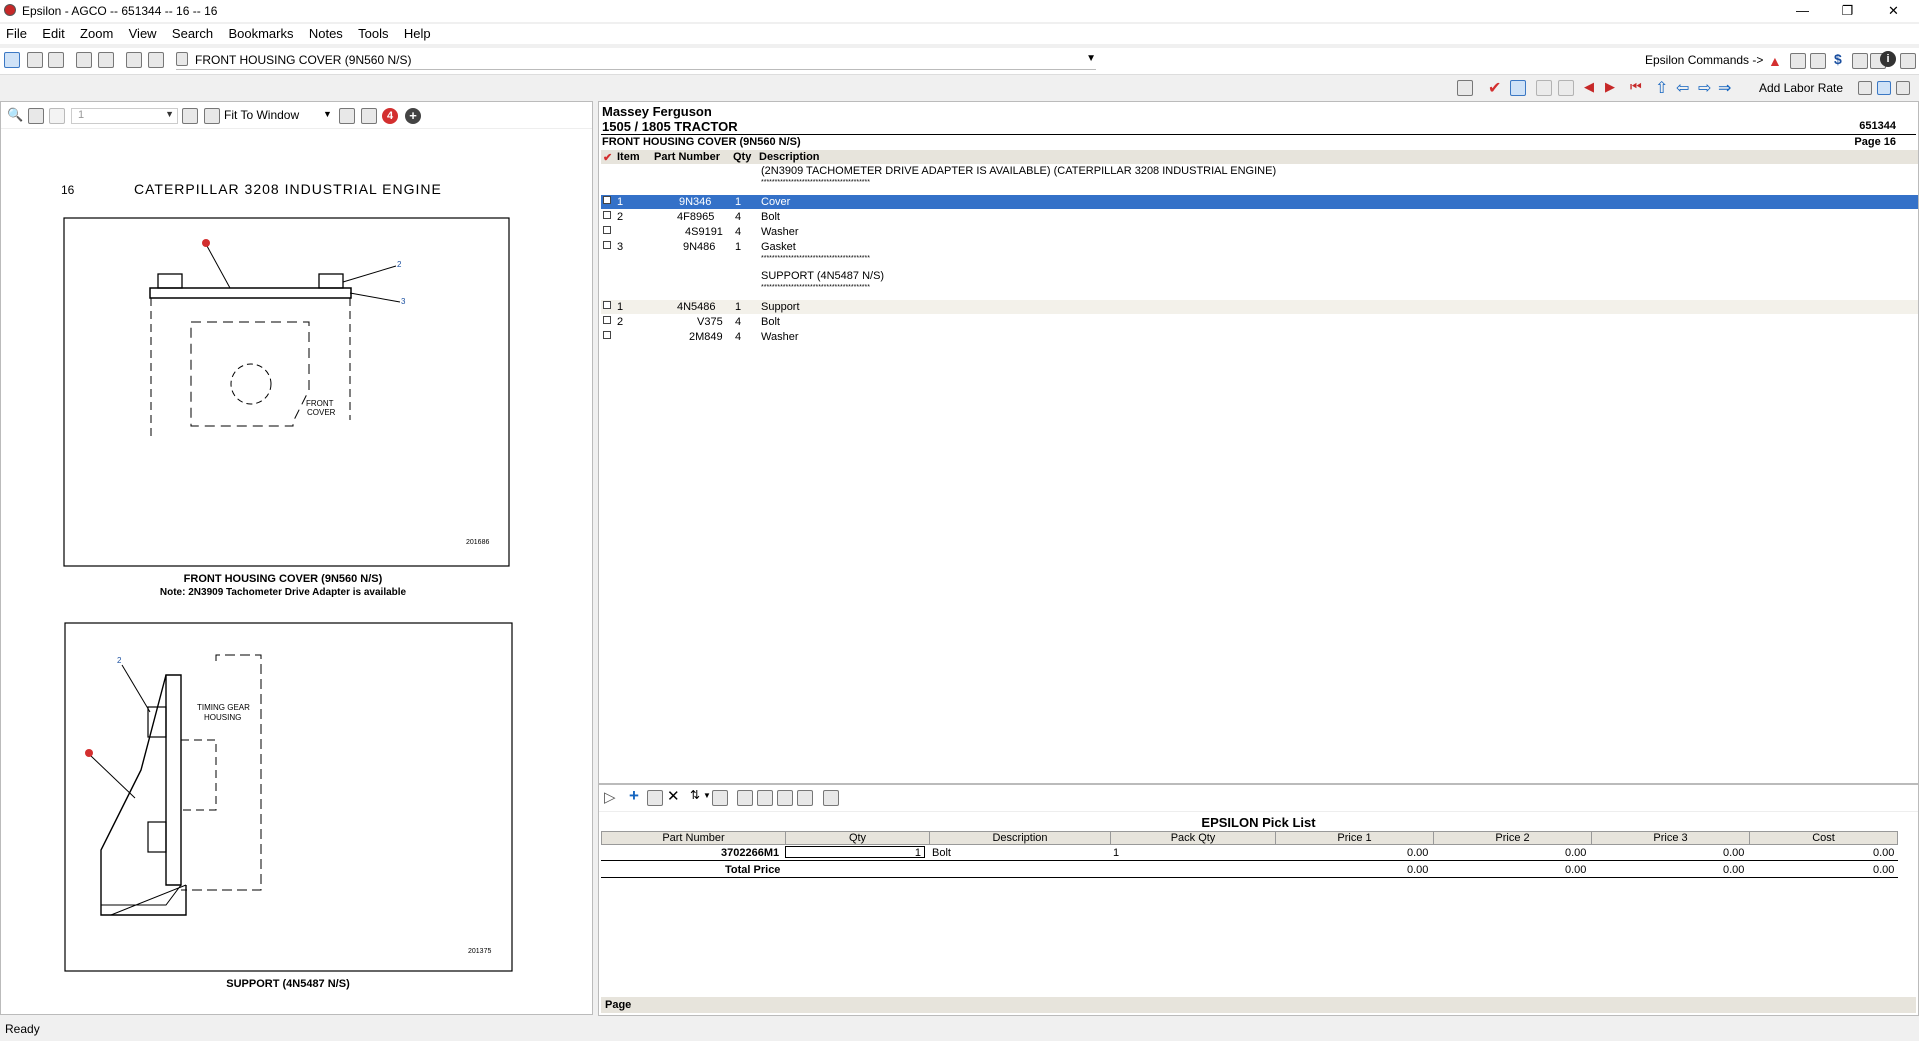  What do you see at coordinates (156, 60) in the screenshot?
I see `bookmark-icon` at bounding box center [156, 60].